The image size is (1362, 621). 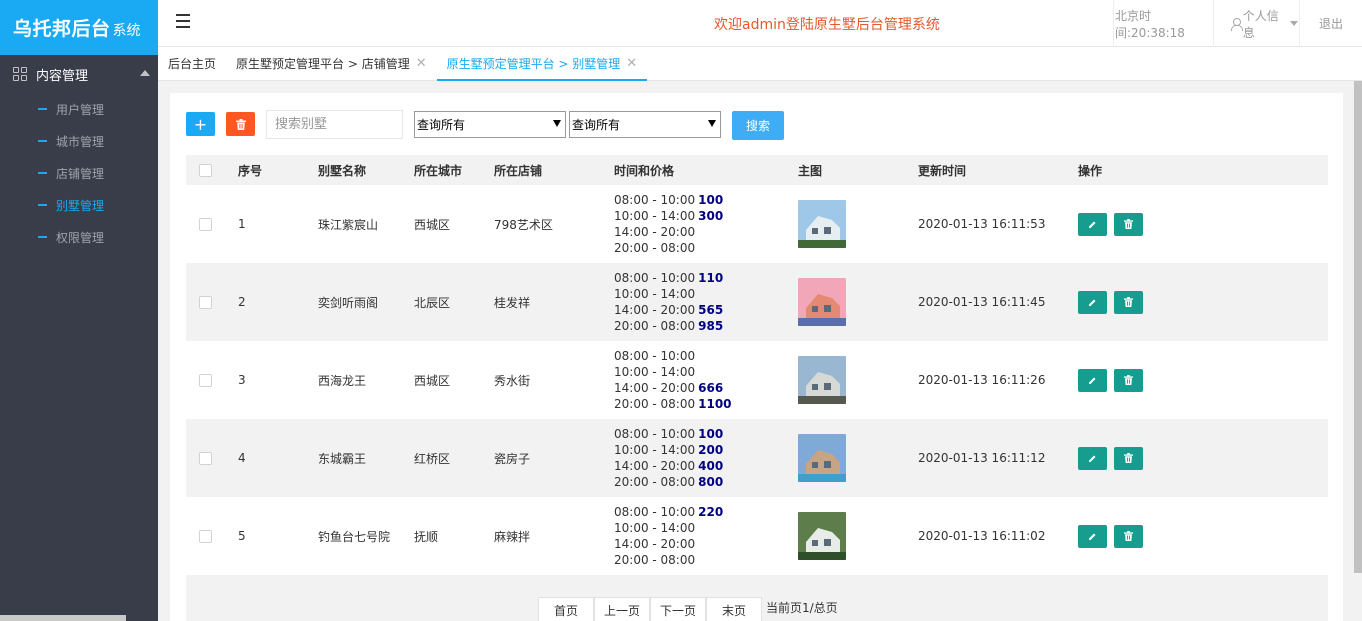 I want to click on page-info: 当前页1/总页, so click(x=802, y=607).